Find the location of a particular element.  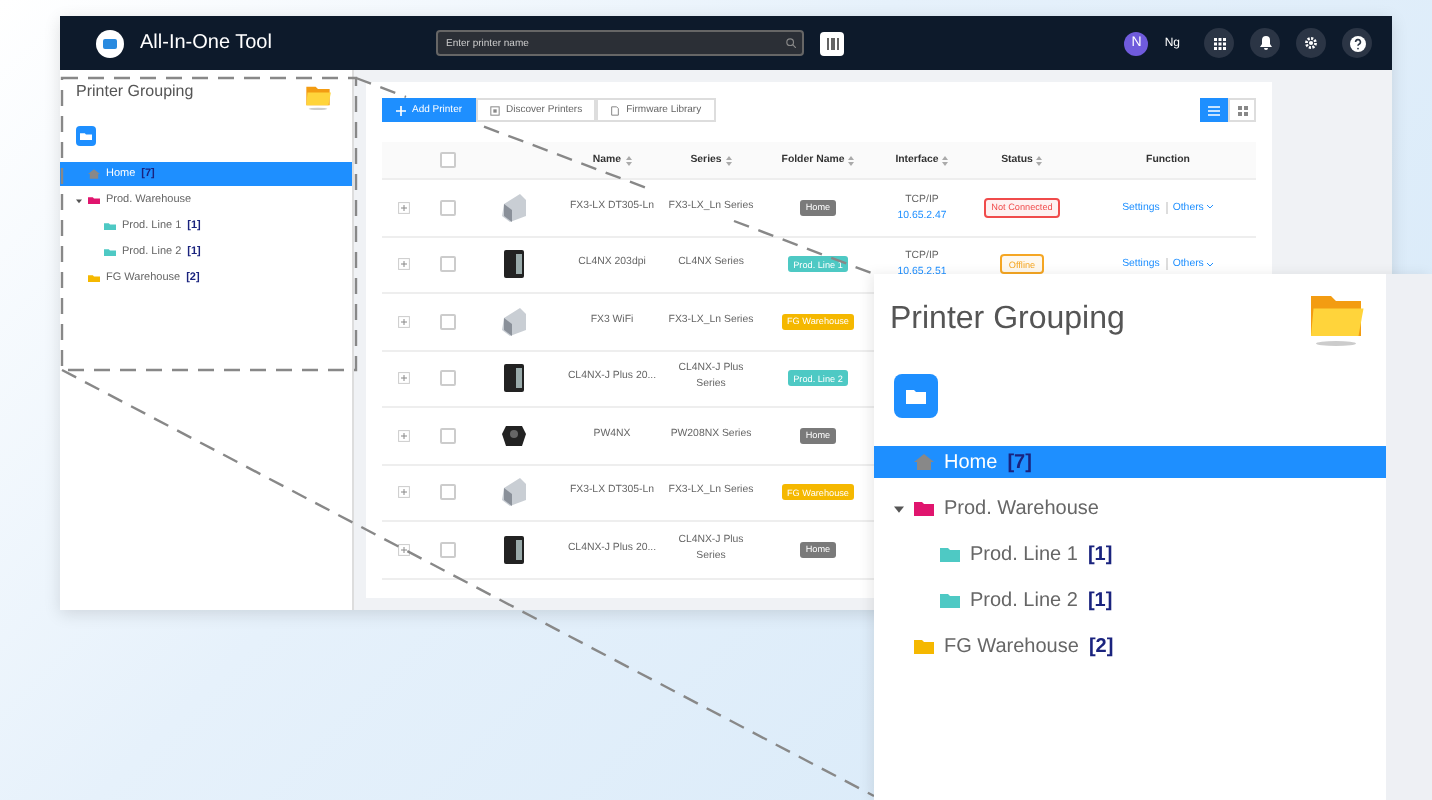

folder-illustration is located at coordinates (318, 96).